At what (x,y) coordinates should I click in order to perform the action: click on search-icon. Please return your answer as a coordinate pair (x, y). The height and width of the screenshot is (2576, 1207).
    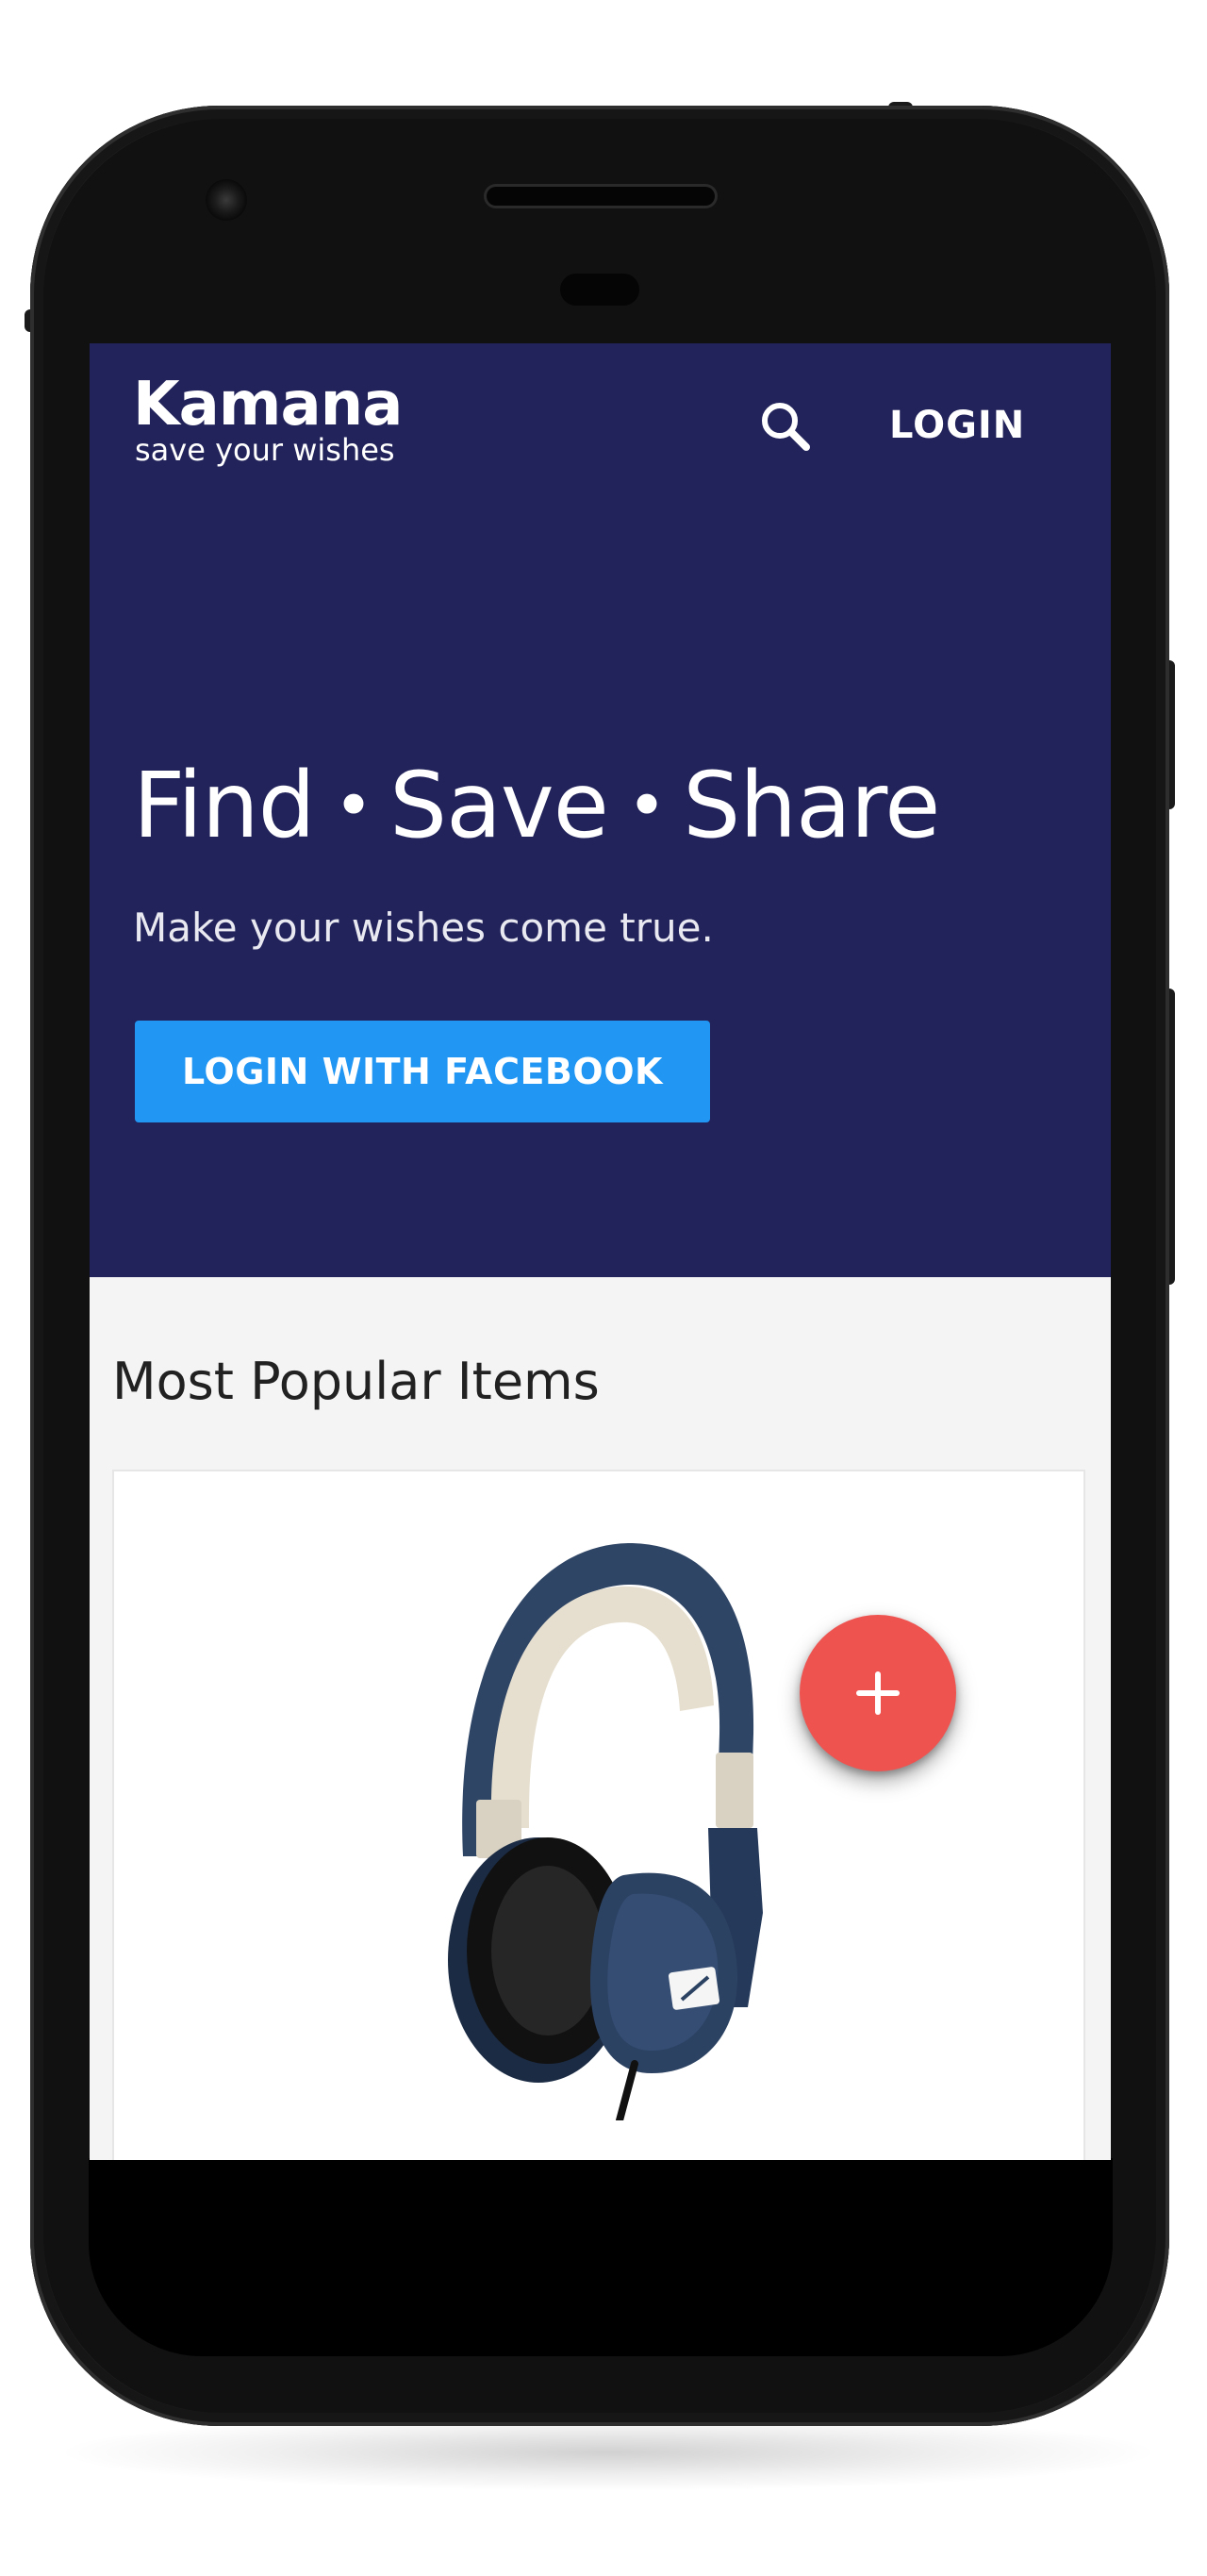
    Looking at the image, I should click on (786, 427).